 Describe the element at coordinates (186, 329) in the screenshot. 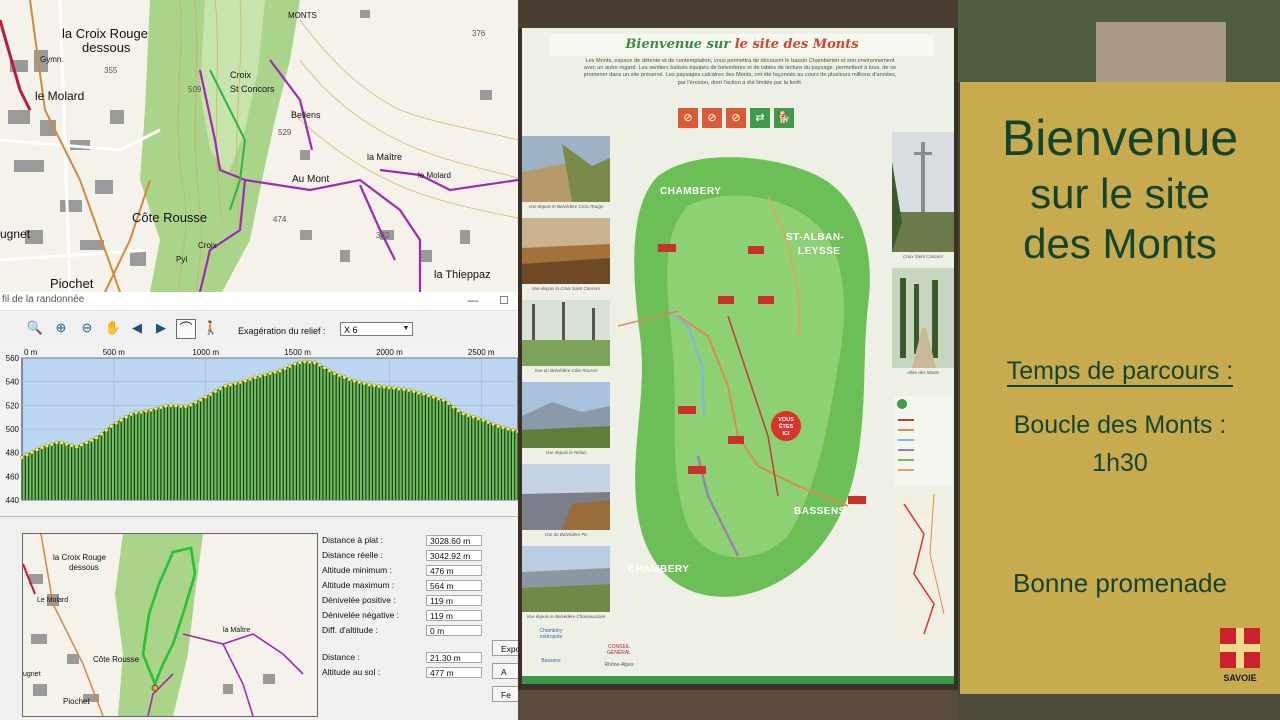

I see `profile-mode-icon: ⌒` at that location.